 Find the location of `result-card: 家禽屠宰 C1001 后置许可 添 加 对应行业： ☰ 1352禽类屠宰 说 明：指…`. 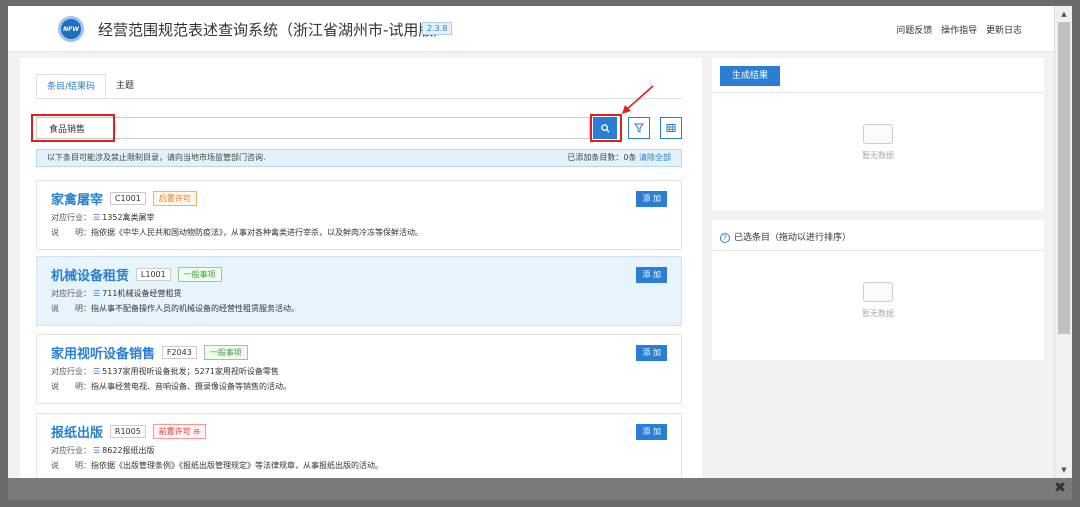

result-card: 家禽屠宰 C1001 后置许可 添 加 对应行业： ☰ 1352禽类屠宰 说 明：指… is located at coordinates (359, 215).